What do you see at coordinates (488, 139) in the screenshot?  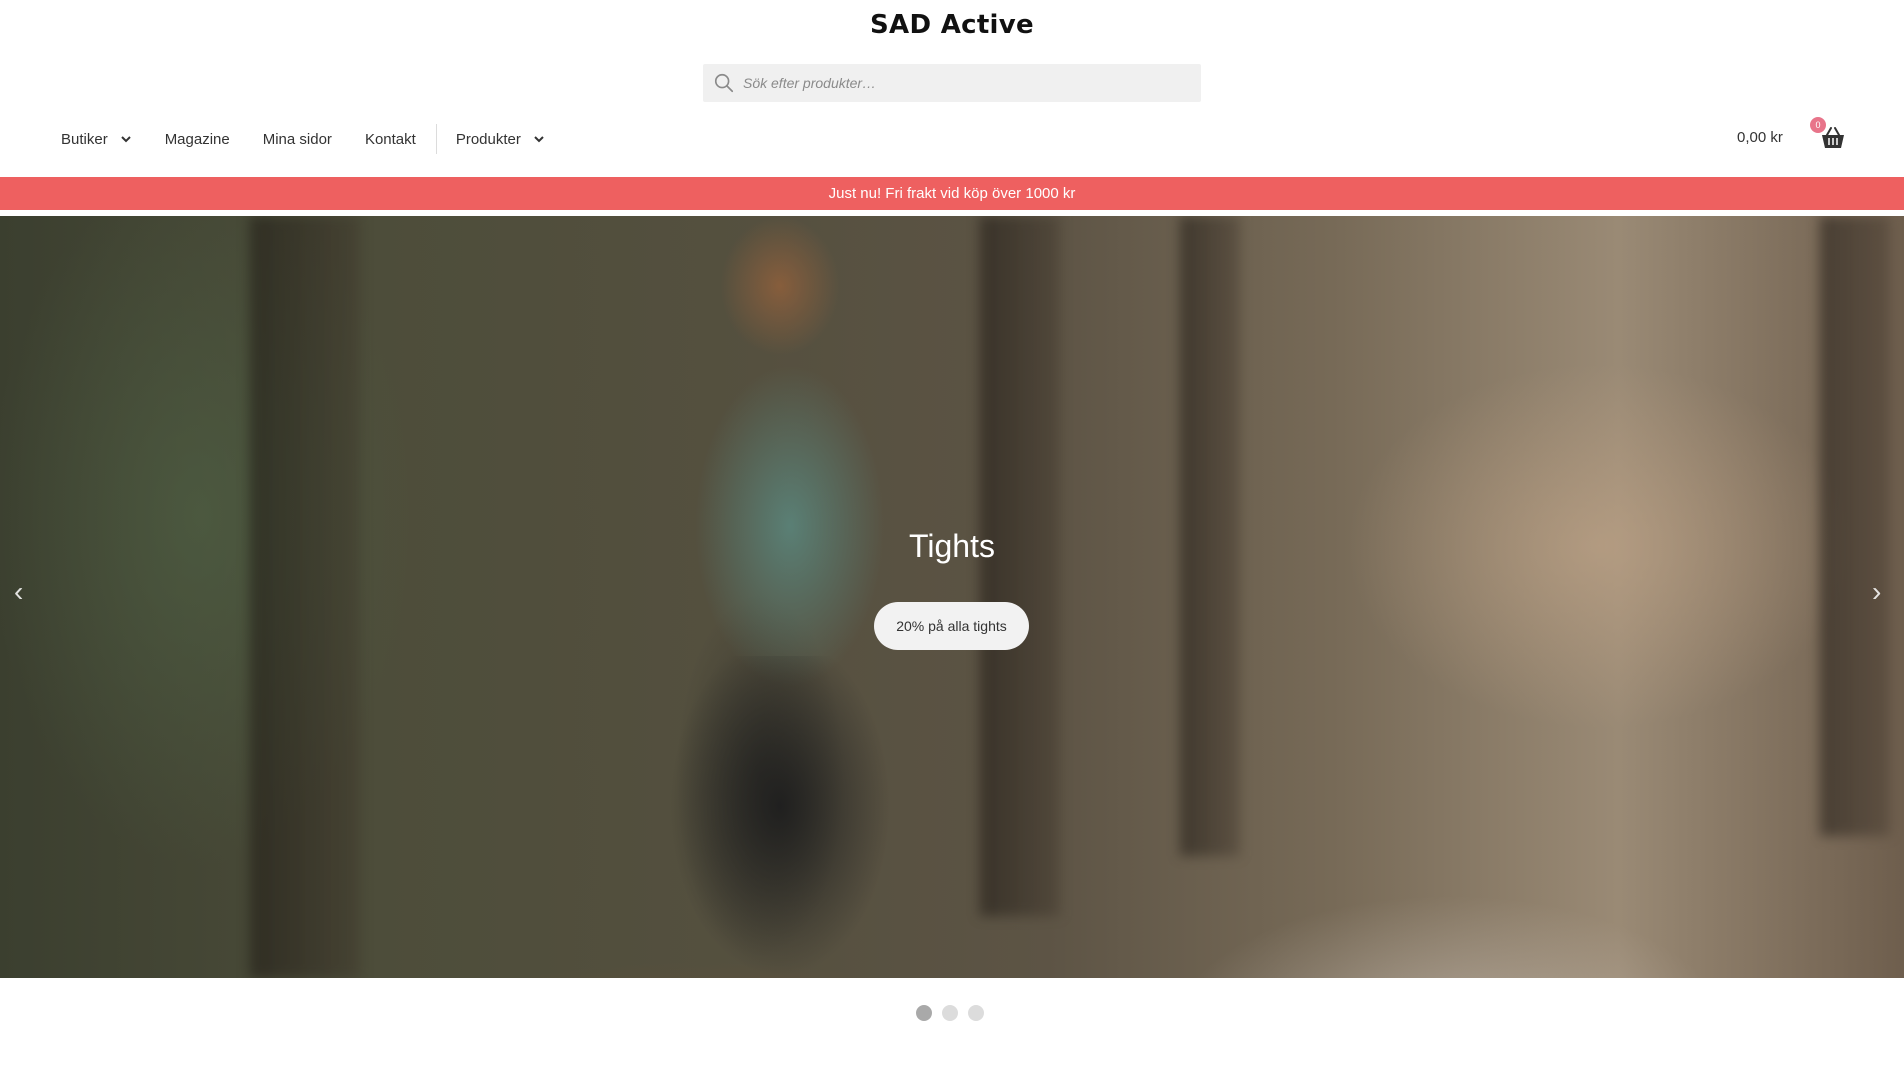 I see `nav-item-label: Produkter` at bounding box center [488, 139].